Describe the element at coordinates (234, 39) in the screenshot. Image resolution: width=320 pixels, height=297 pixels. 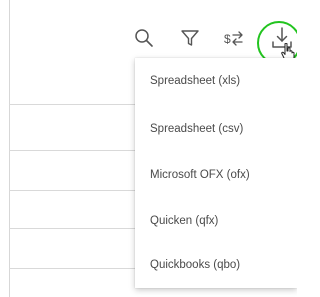
I see `swap-icon: $` at that location.